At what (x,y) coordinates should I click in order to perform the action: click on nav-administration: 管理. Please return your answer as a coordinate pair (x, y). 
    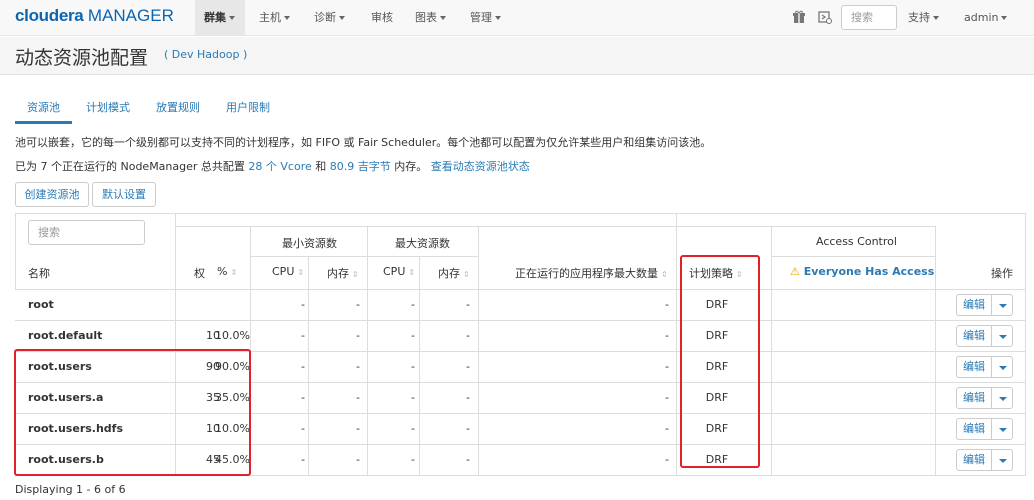
    Looking at the image, I should click on (485, 18).